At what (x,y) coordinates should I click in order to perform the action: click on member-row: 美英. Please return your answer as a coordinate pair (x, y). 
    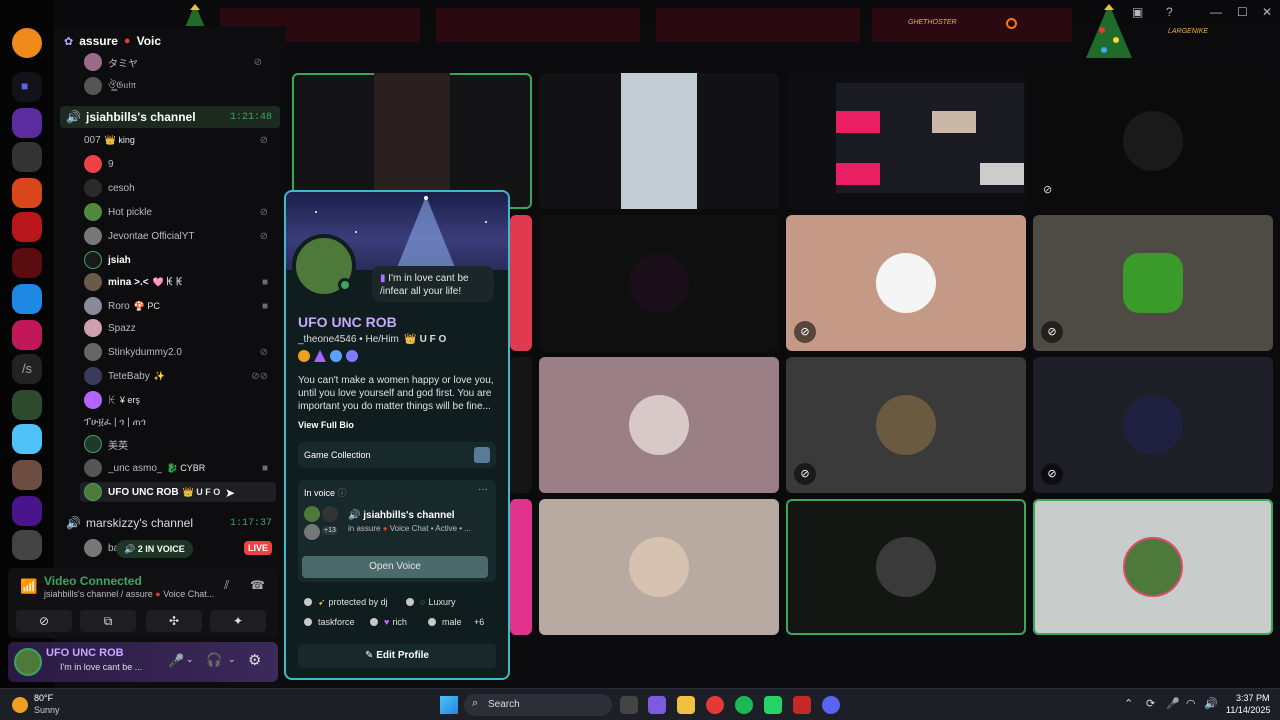
    Looking at the image, I should click on (180, 444).